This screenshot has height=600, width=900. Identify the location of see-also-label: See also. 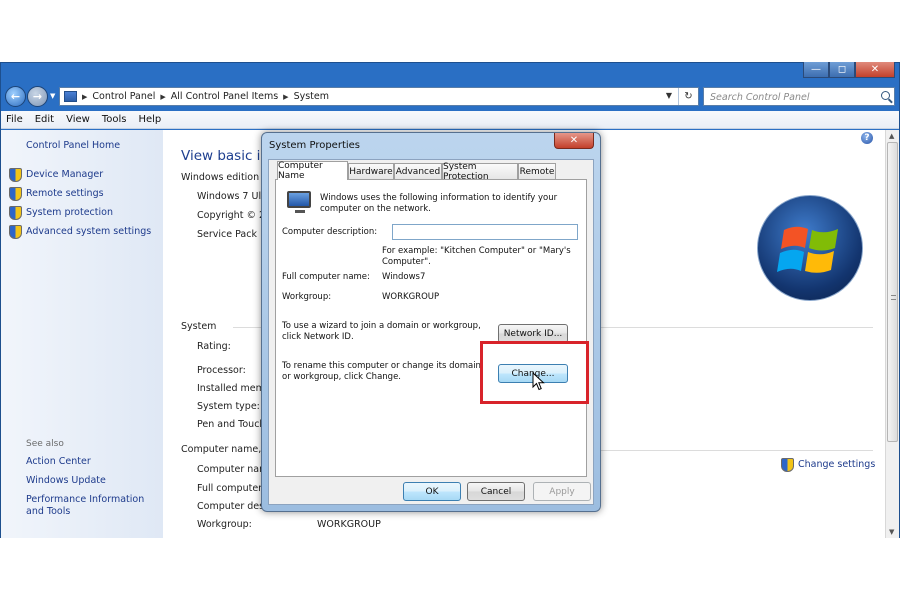
(45, 444).